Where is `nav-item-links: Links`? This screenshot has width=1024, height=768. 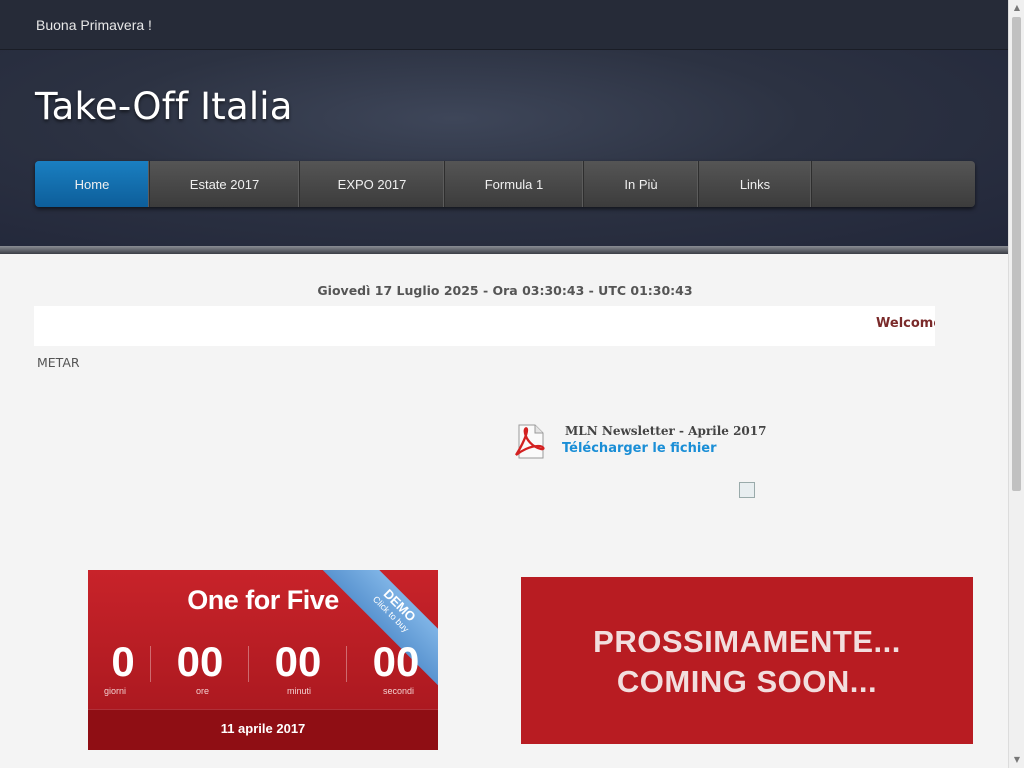 nav-item-links: Links is located at coordinates (755, 184).